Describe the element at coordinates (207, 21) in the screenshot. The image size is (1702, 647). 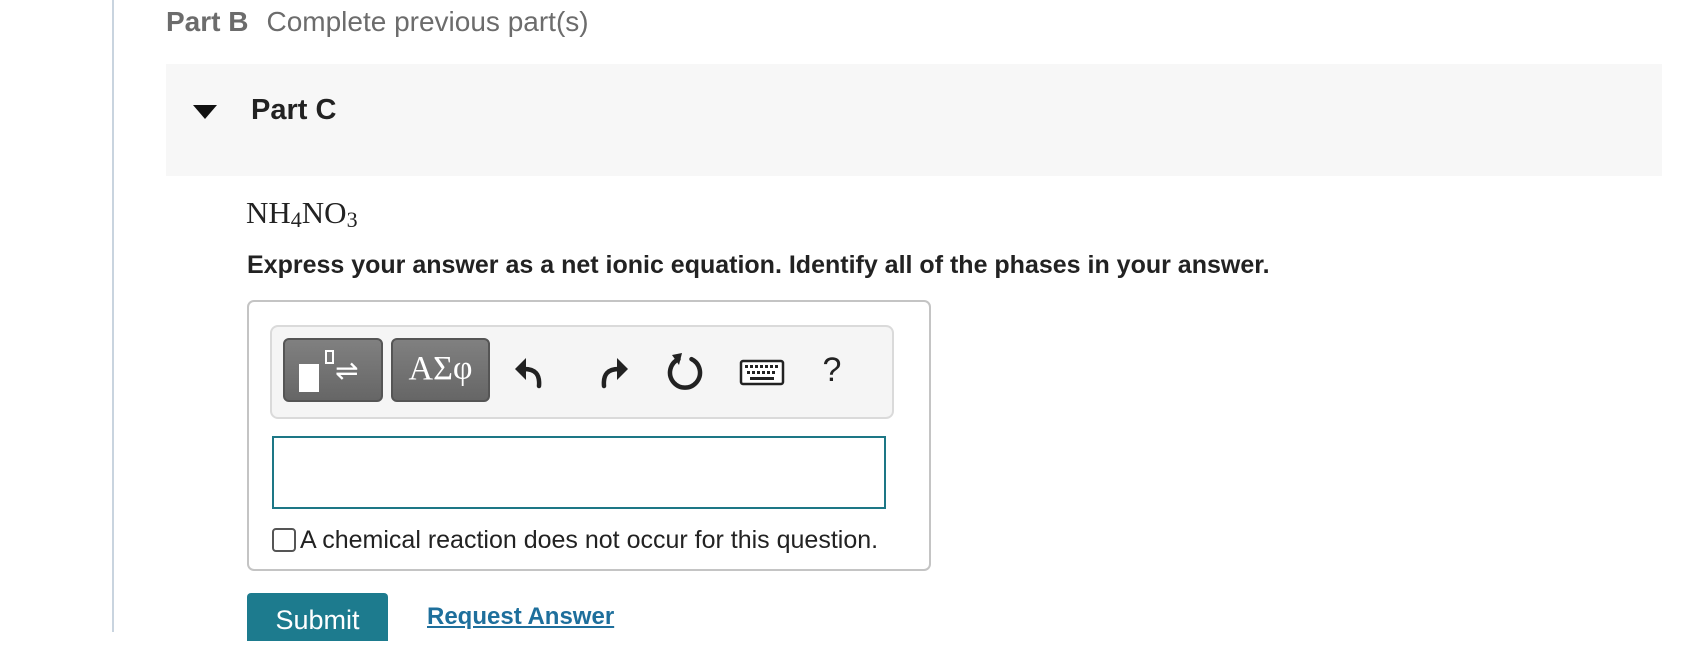
I see `part-b-label: Part B` at that location.